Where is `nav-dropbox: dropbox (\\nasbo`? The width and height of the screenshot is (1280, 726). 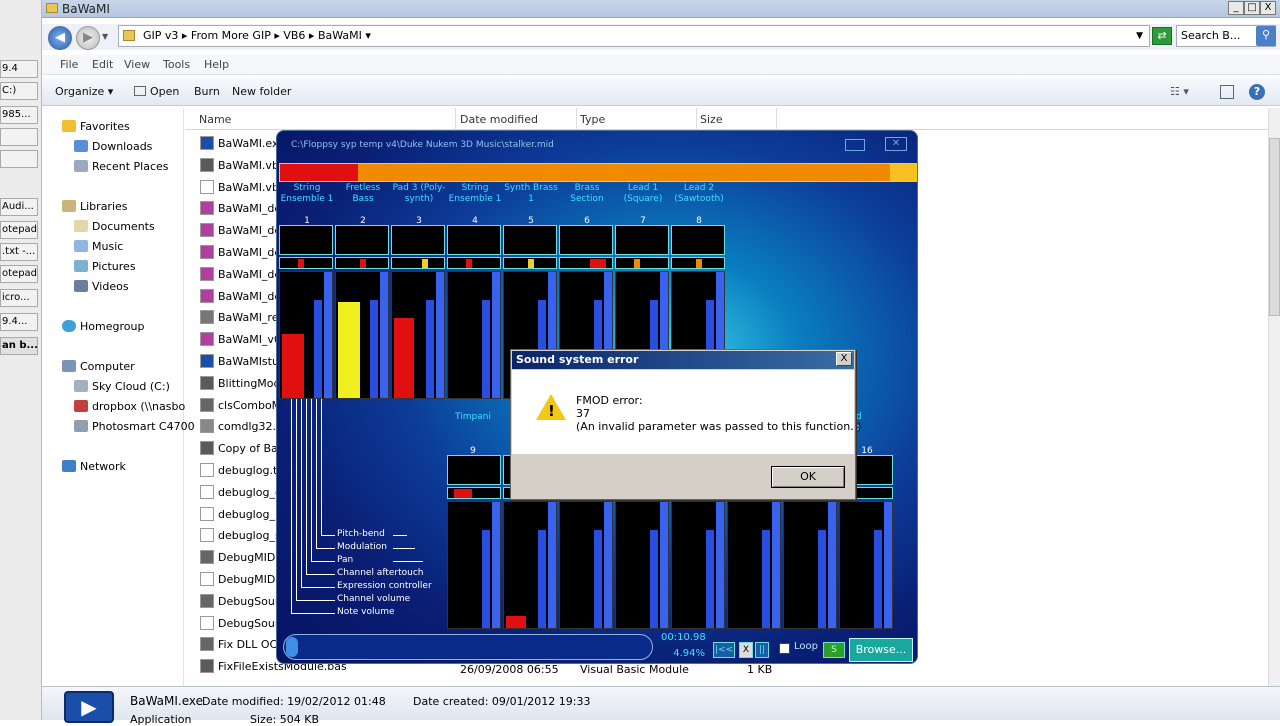
nav-dropbox: dropbox (\\nasbo is located at coordinates (129, 406).